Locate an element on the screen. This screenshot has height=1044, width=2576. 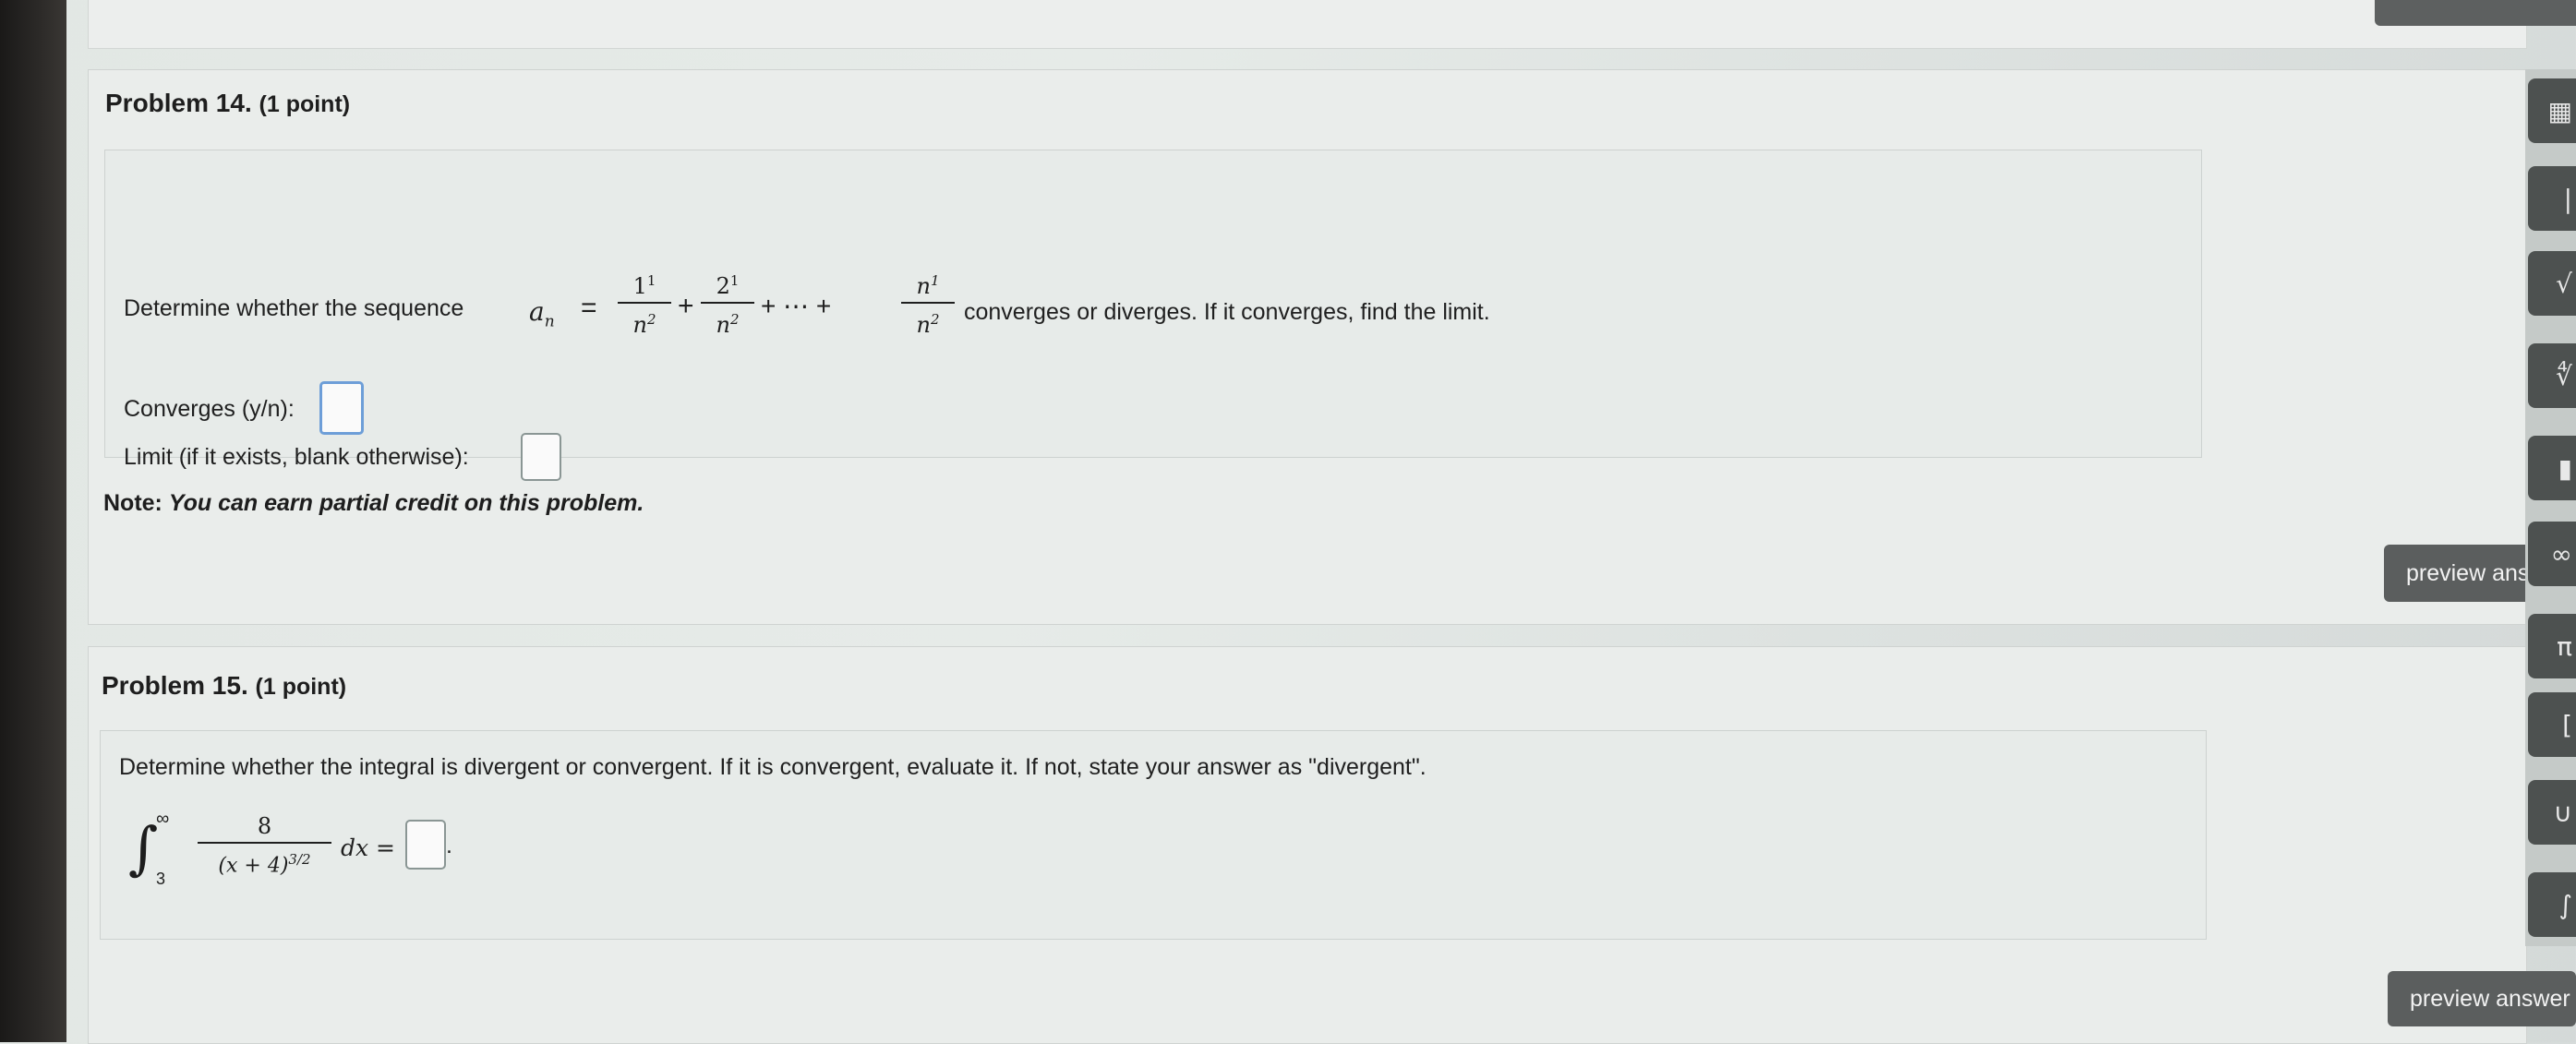
term-n-fraction: n1 n2 is located at coordinates (928, 303).